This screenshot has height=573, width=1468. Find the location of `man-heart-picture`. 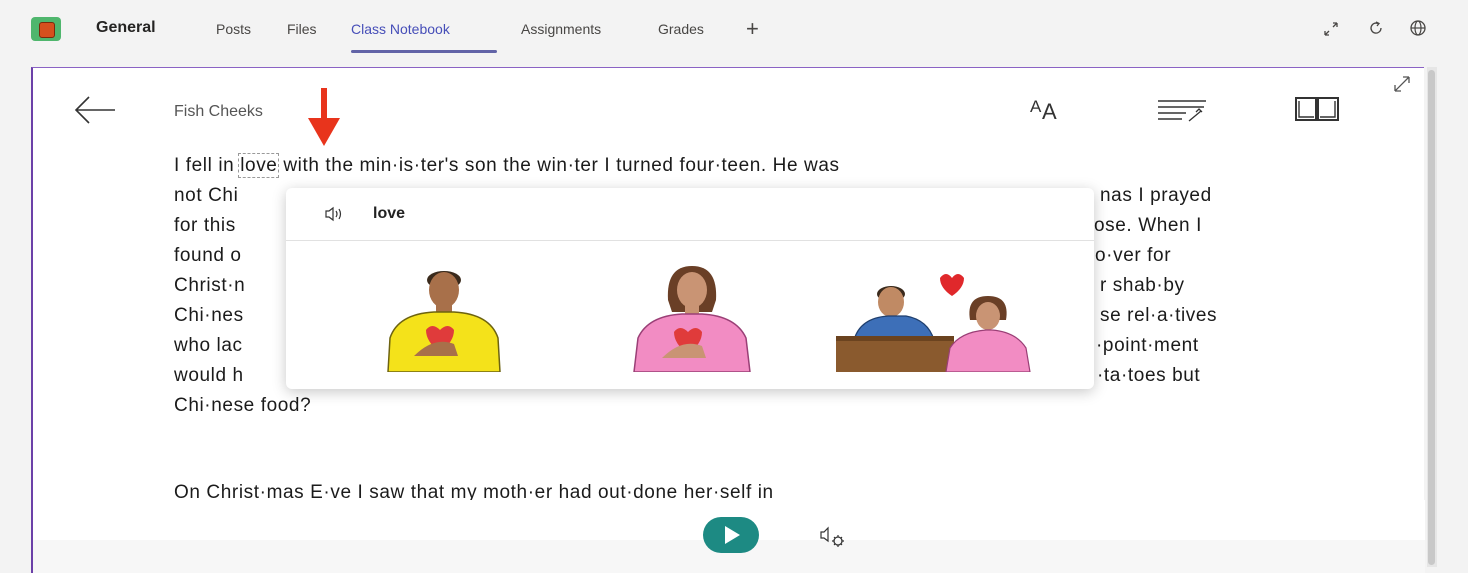

man-heart-picture is located at coordinates (444, 321).